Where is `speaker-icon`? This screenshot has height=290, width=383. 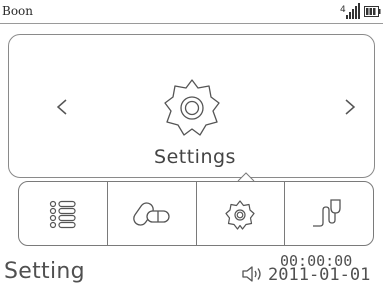
speaker-icon is located at coordinates (252, 274).